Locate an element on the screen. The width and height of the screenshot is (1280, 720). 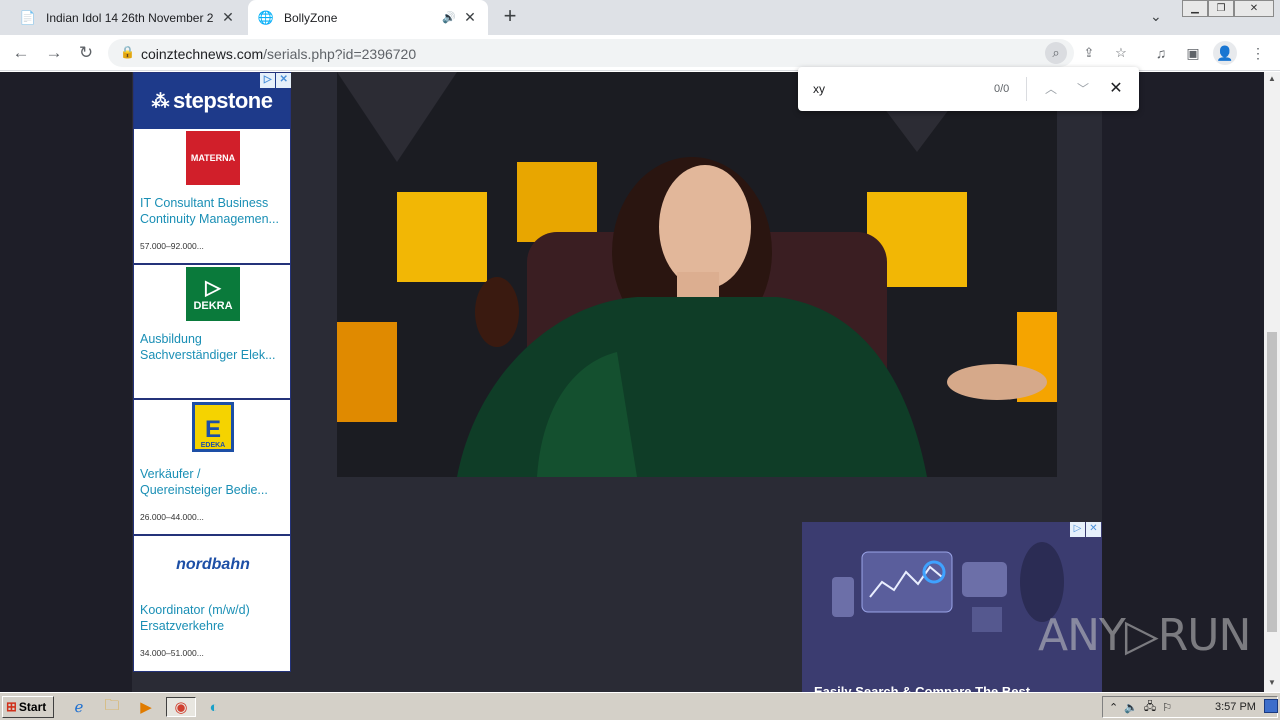
window-controls: ▁ ❐ ✕ is located at coordinates (1228, 9).